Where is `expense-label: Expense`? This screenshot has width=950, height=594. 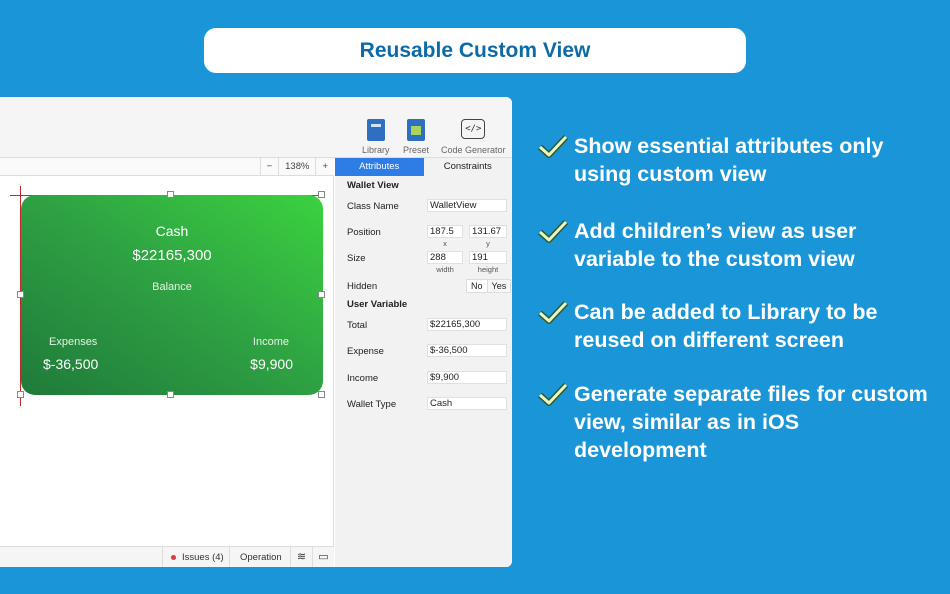 expense-label: Expense is located at coordinates (365, 351).